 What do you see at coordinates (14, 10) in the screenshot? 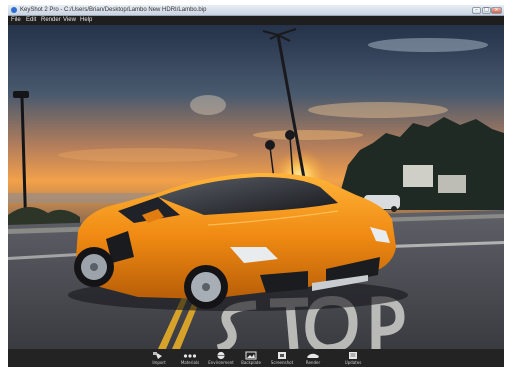
I see `keyshot-logo-icon` at bounding box center [14, 10].